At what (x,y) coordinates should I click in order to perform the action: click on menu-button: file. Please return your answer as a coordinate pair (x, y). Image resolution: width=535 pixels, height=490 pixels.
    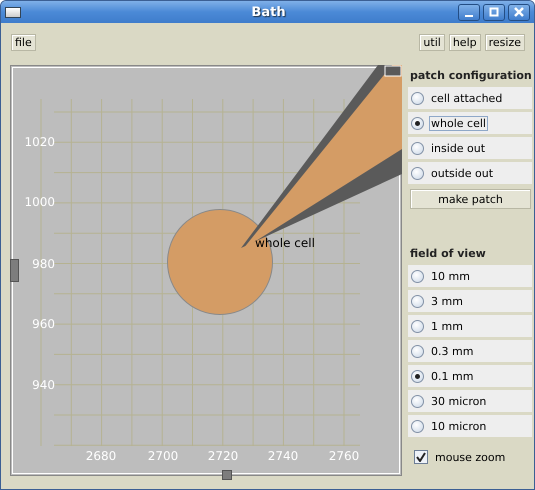
    Looking at the image, I should click on (23, 42).